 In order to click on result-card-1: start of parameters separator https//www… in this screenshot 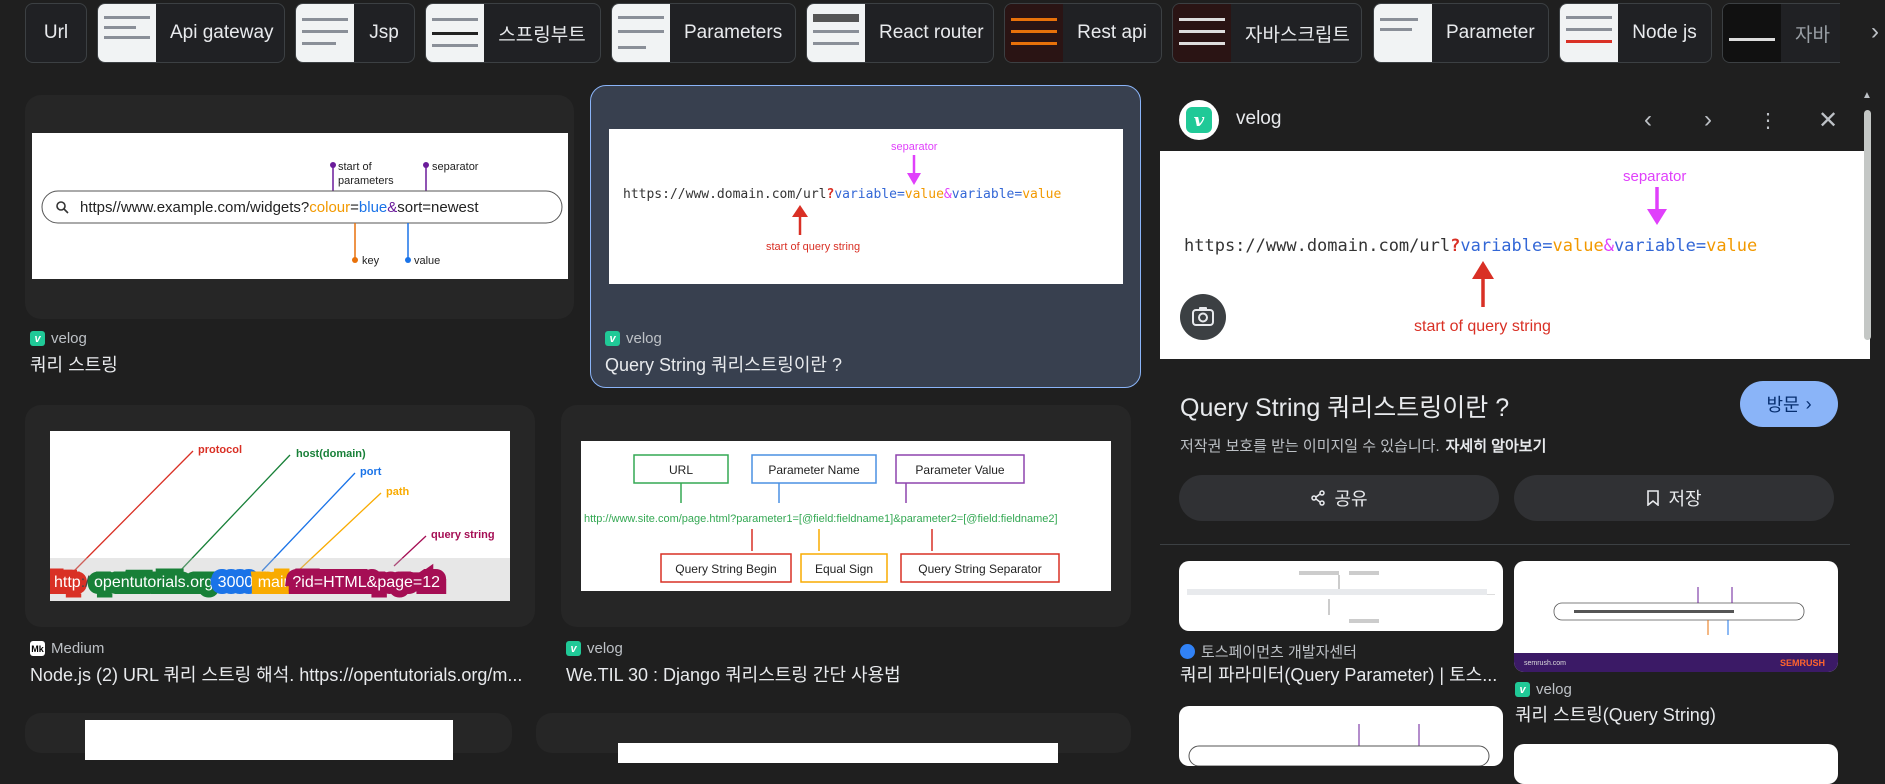, I will do `click(299, 207)`.